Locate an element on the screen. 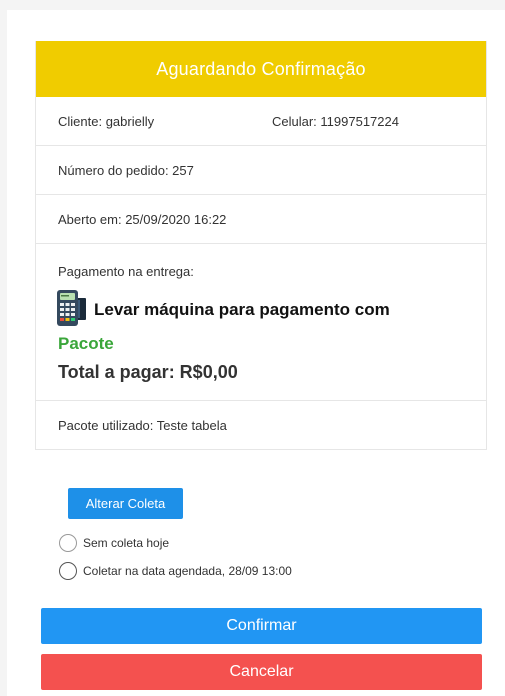 The image size is (505, 696). client-row: Cliente: gabrielly Celular: 11997517224 is located at coordinates (261, 121).